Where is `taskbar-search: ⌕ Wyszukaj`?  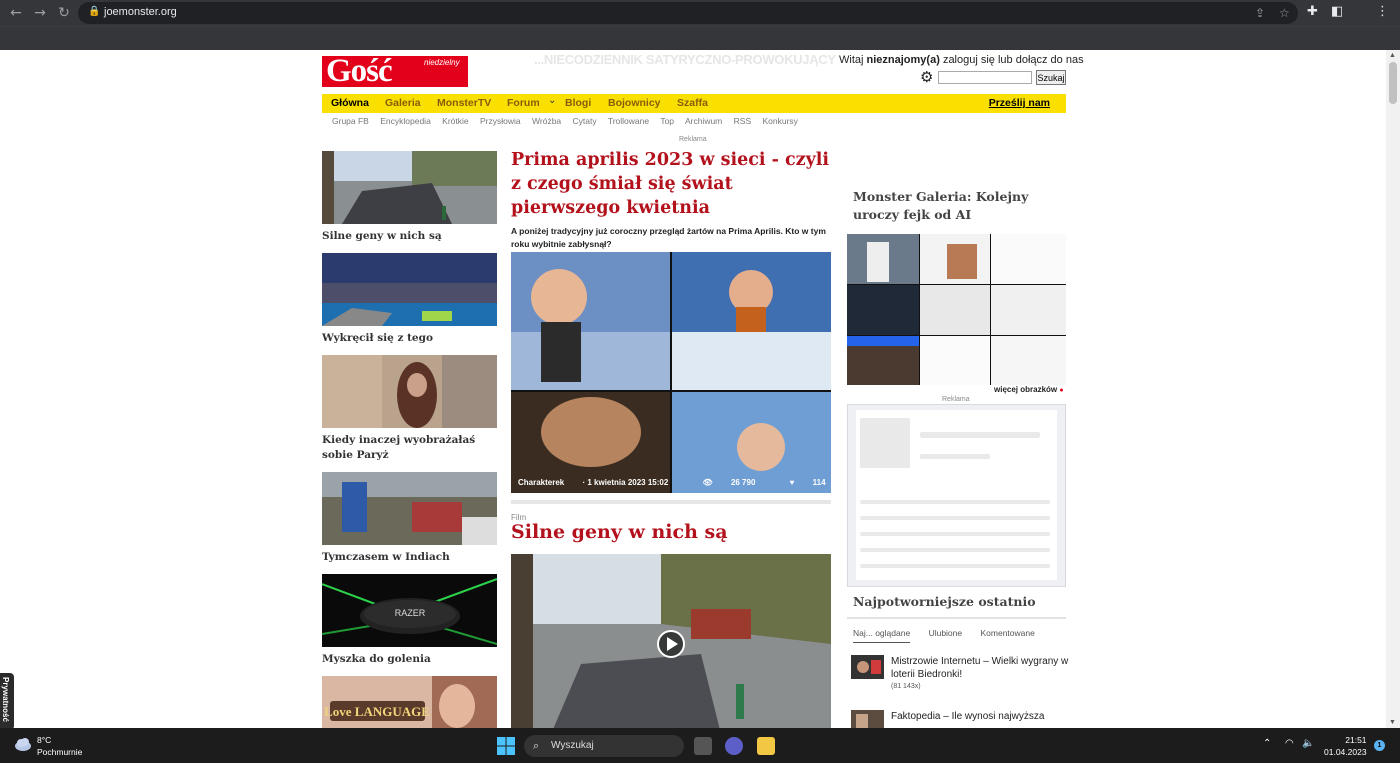 taskbar-search: ⌕ Wyszukaj is located at coordinates (604, 746).